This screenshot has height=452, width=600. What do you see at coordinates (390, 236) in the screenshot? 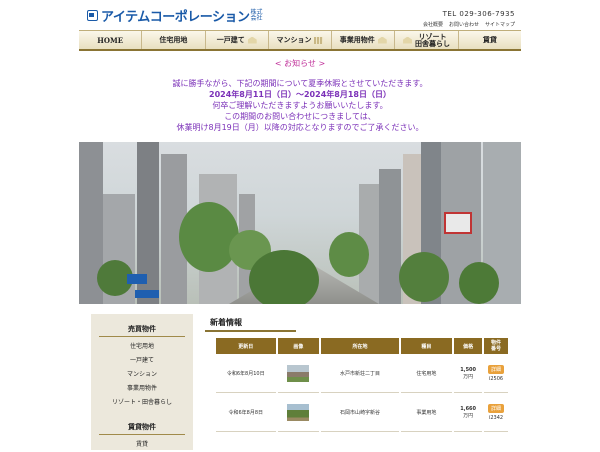
I see `photo-building` at bounding box center [390, 236].